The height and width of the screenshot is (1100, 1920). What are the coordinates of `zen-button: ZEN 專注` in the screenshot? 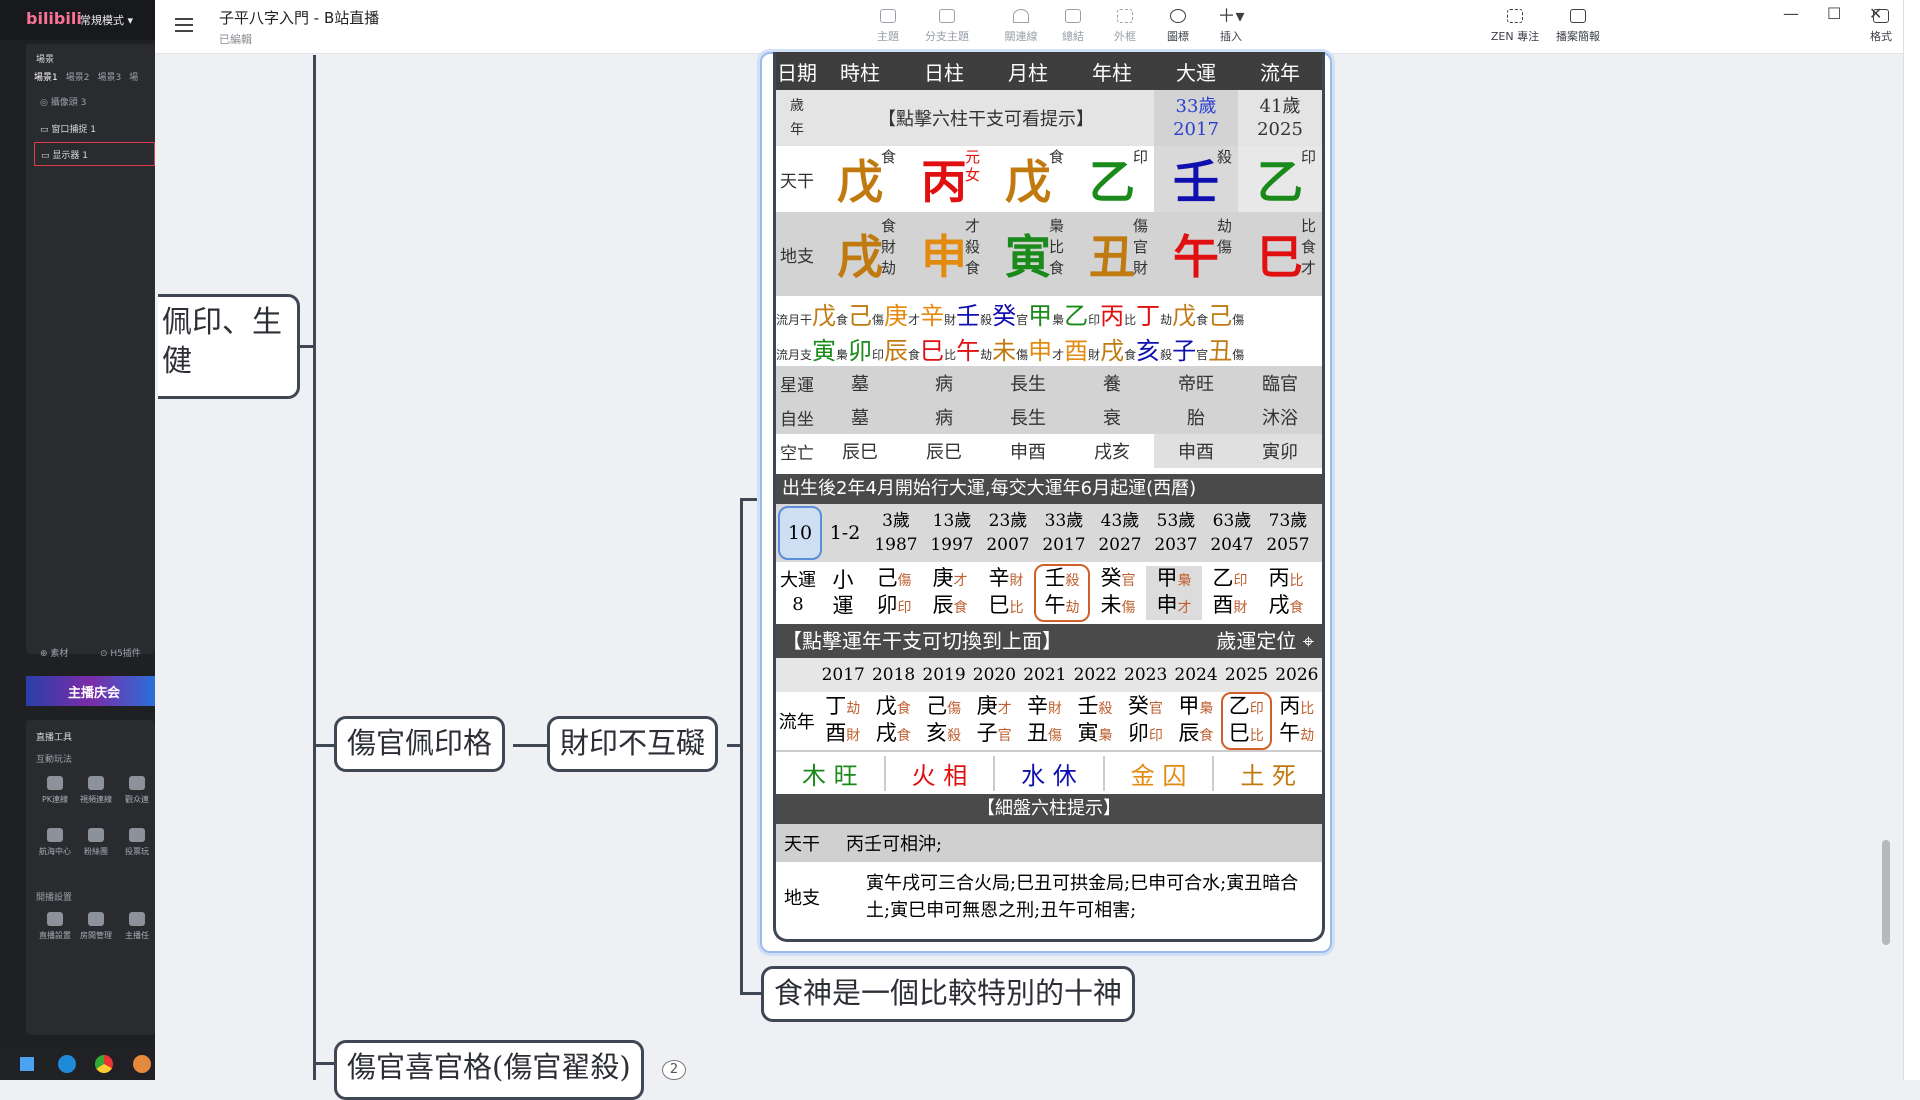 It's located at (1515, 26).